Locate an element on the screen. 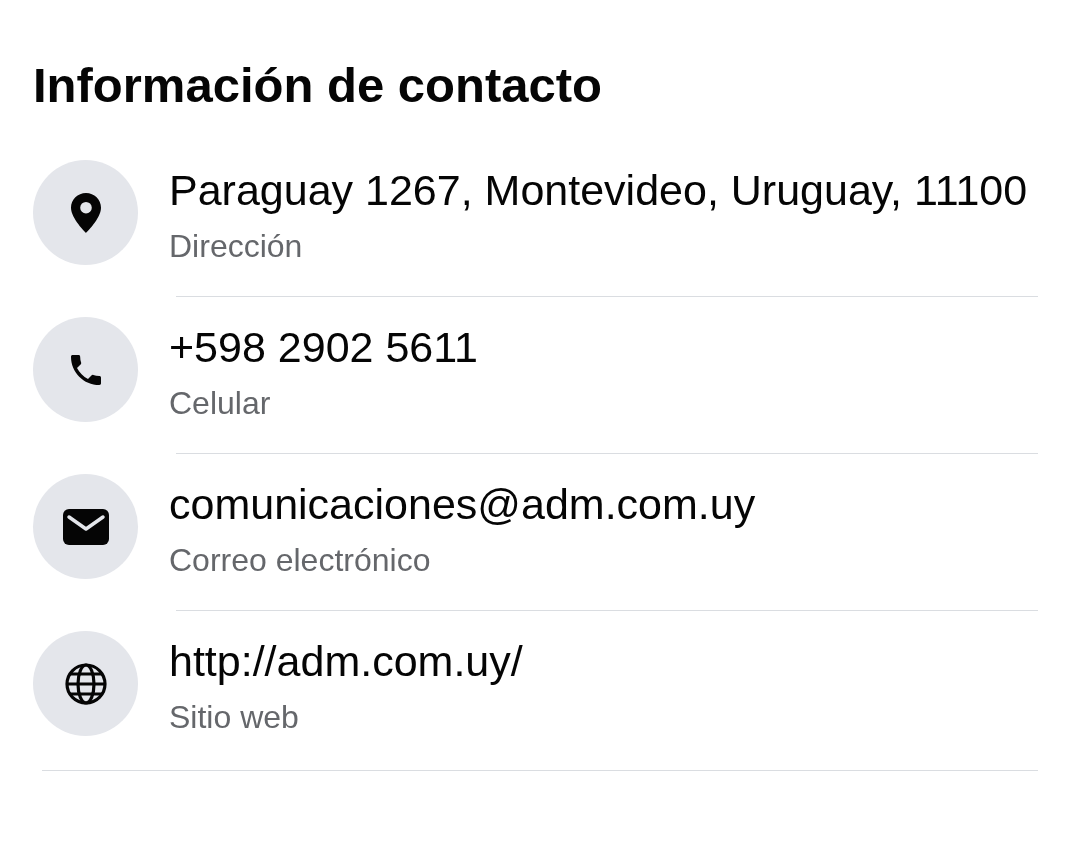 The height and width of the screenshot is (861, 1080). envelope-icon is located at coordinates (85, 526).